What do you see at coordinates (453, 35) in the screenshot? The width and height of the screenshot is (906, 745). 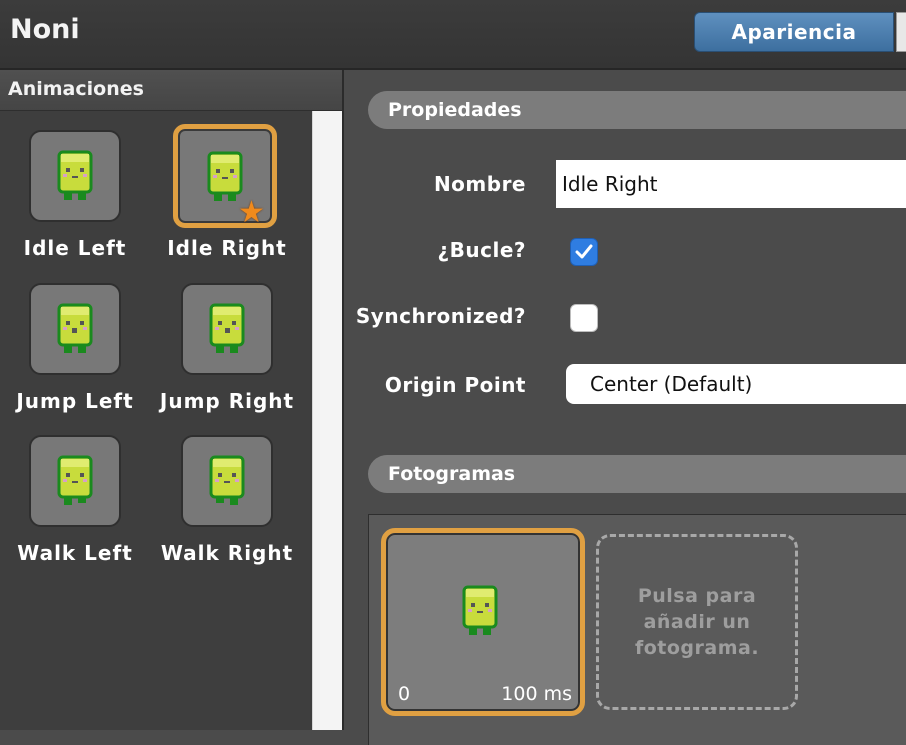 I see `title-bar: Noni Apariencia` at bounding box center [453, 35].